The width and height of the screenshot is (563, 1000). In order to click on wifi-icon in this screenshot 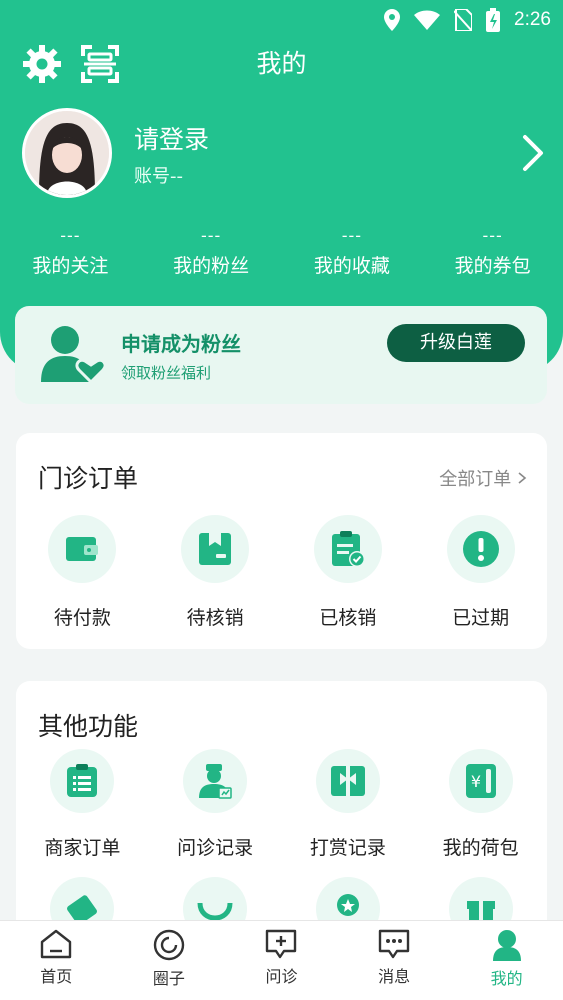, I will do `click(427, 20)`.